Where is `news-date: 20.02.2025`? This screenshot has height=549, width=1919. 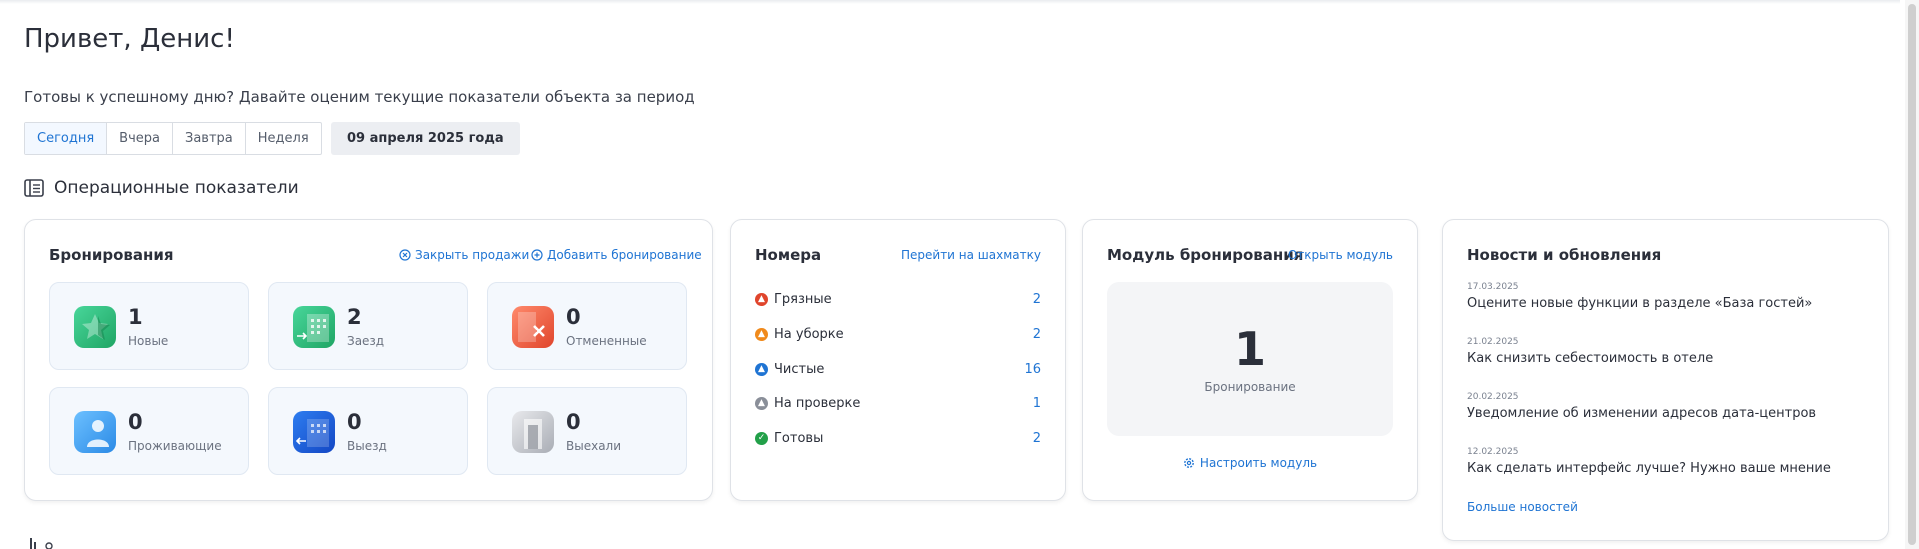 news-date: 20.02.2025 is located at coordinates (1493, 397).